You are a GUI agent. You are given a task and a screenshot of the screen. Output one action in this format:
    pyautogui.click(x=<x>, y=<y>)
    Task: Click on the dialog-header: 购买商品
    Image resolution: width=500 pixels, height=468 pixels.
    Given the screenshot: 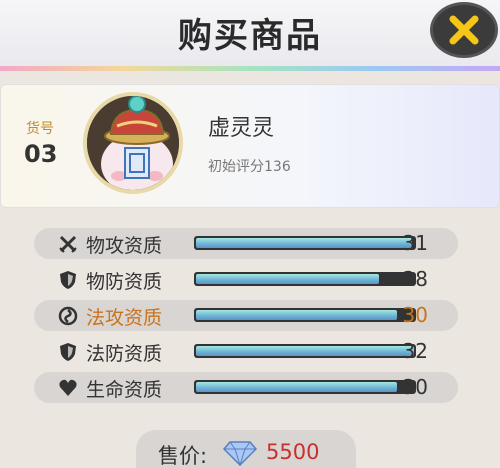 What is the action you would take?
    pyautogui.click(x=250, y=34)
    